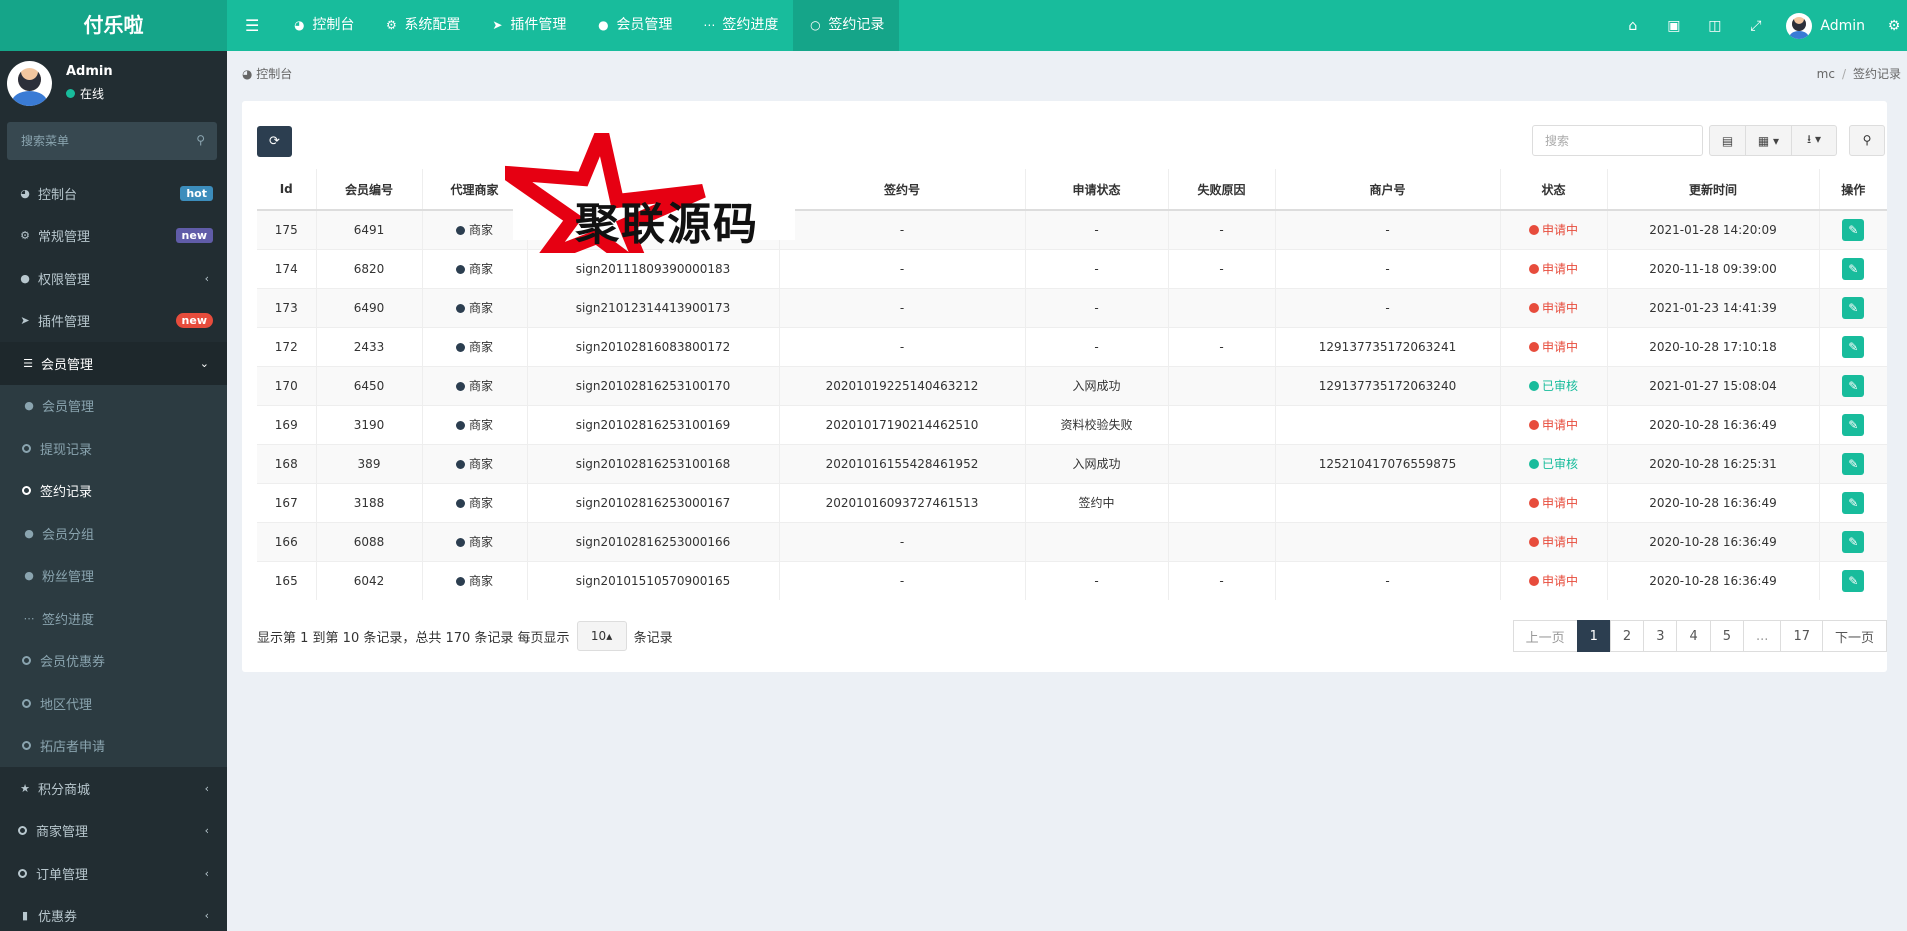 This screenshot has width=1907, height=931. I want to click on tab-sign-progress: ⋯ 签约进度, so click(740, 25).